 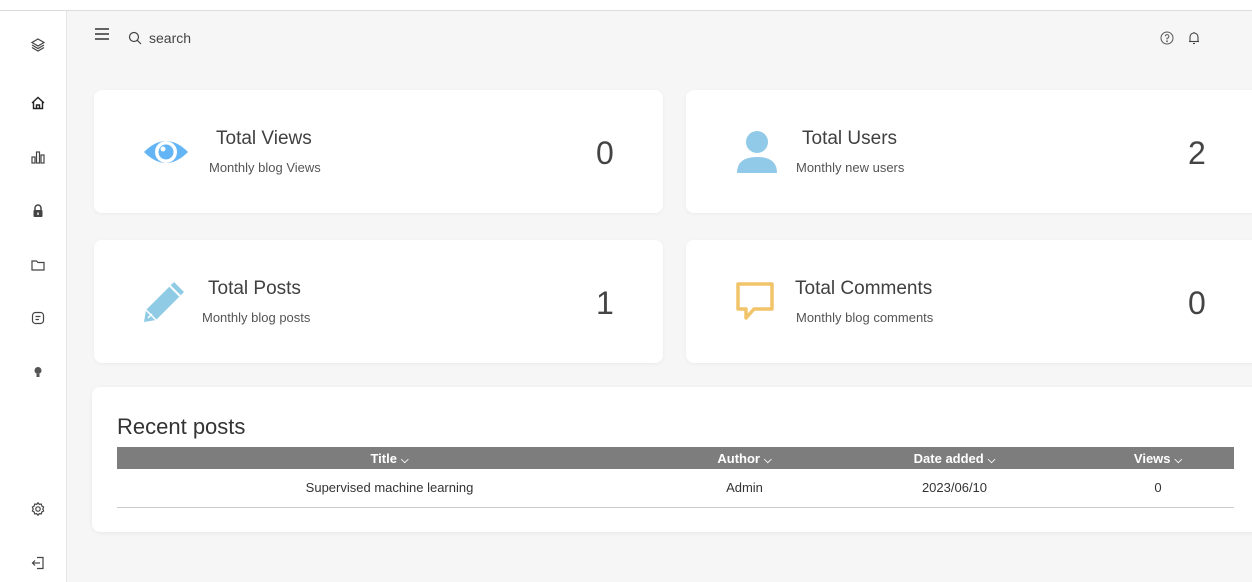 I want to click on layers-icon, so click(x=38, y=45).